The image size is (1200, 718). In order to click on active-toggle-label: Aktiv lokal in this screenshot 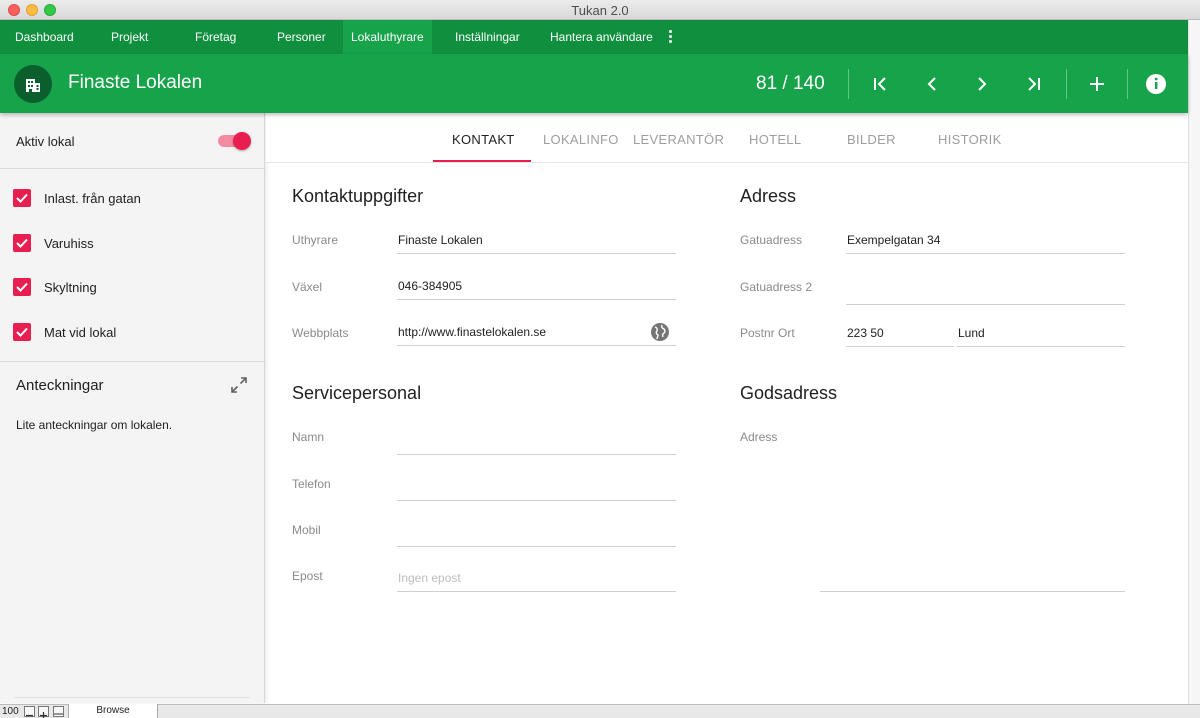, I will do `click(45, 141)`.